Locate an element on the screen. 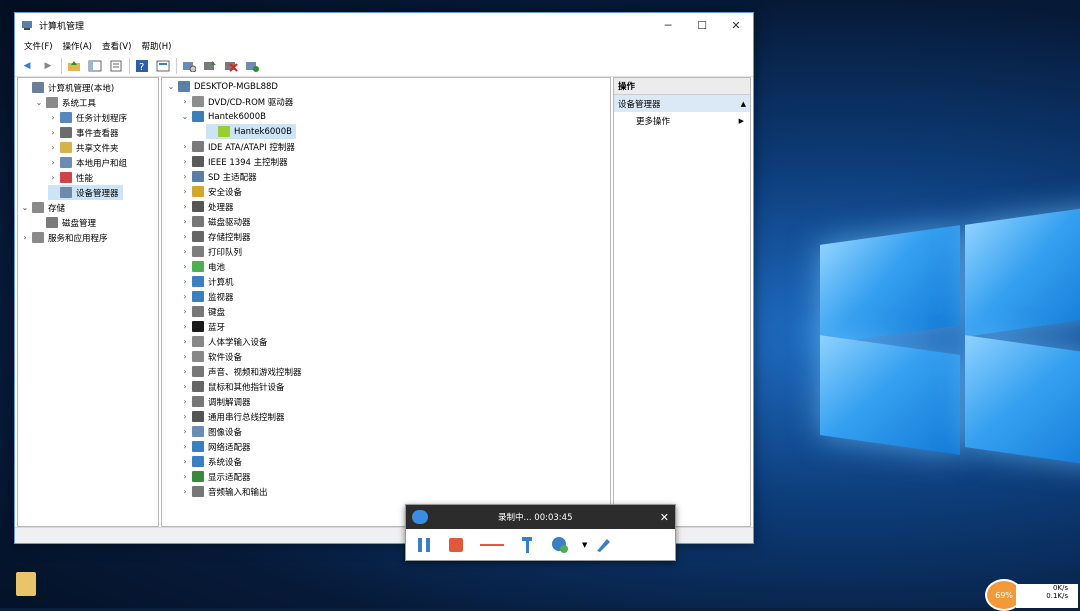 The width and height of the screenshot is (1080, 611). collapse-up-icon: ▲ is located at coordinates (743, 104).